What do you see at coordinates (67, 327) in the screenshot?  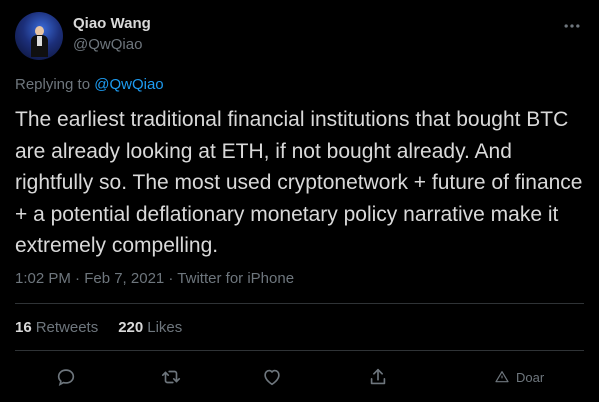 I see `retweets-label: Retweets` at bounding box center [67, 327].